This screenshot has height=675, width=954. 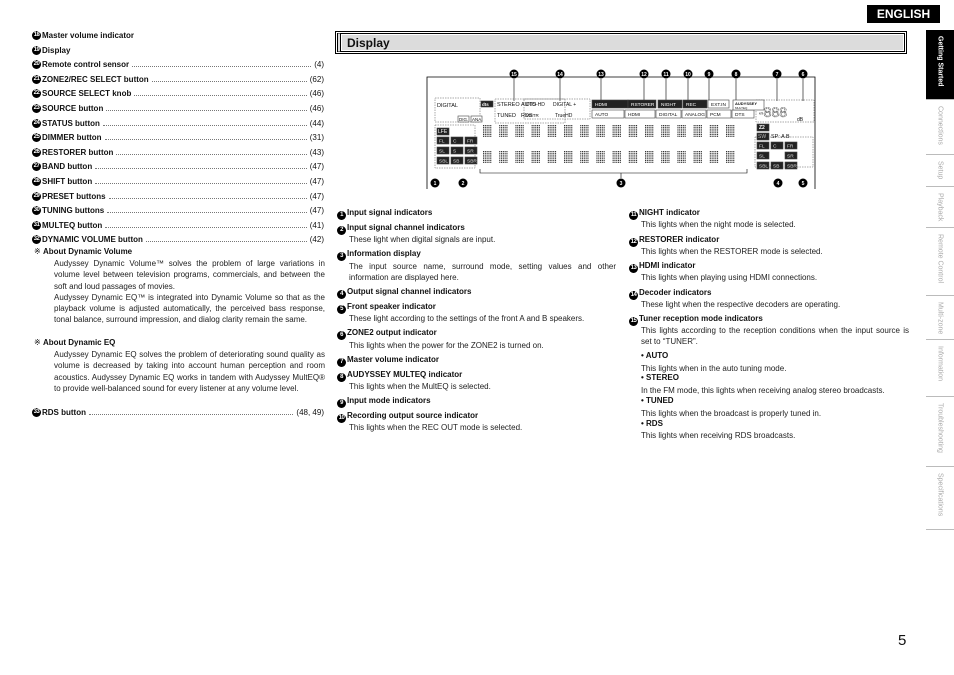 I want to click on sidebar-tab-troubleshooting: Troubleshooting, so click(x=940, y=432).